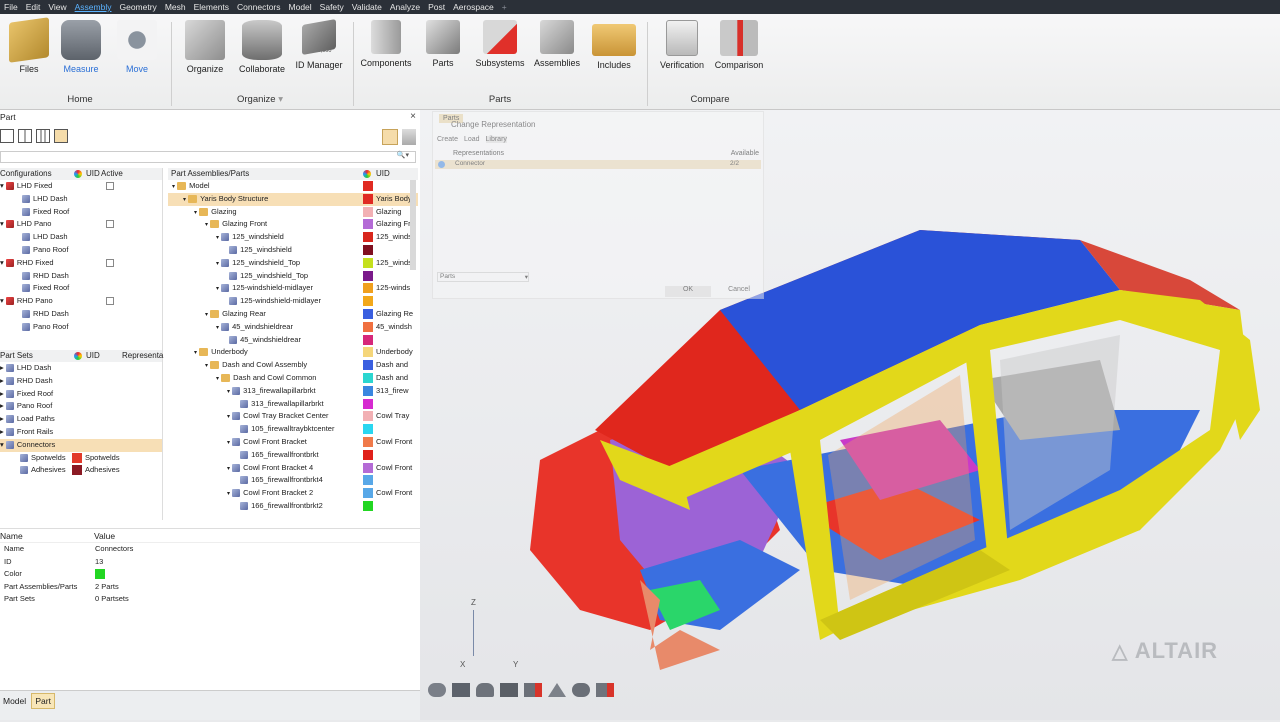 The height and width of the screenshot is (722, 1280). I want to click on menu-aerospace: Aerospace, so click(473, 7).